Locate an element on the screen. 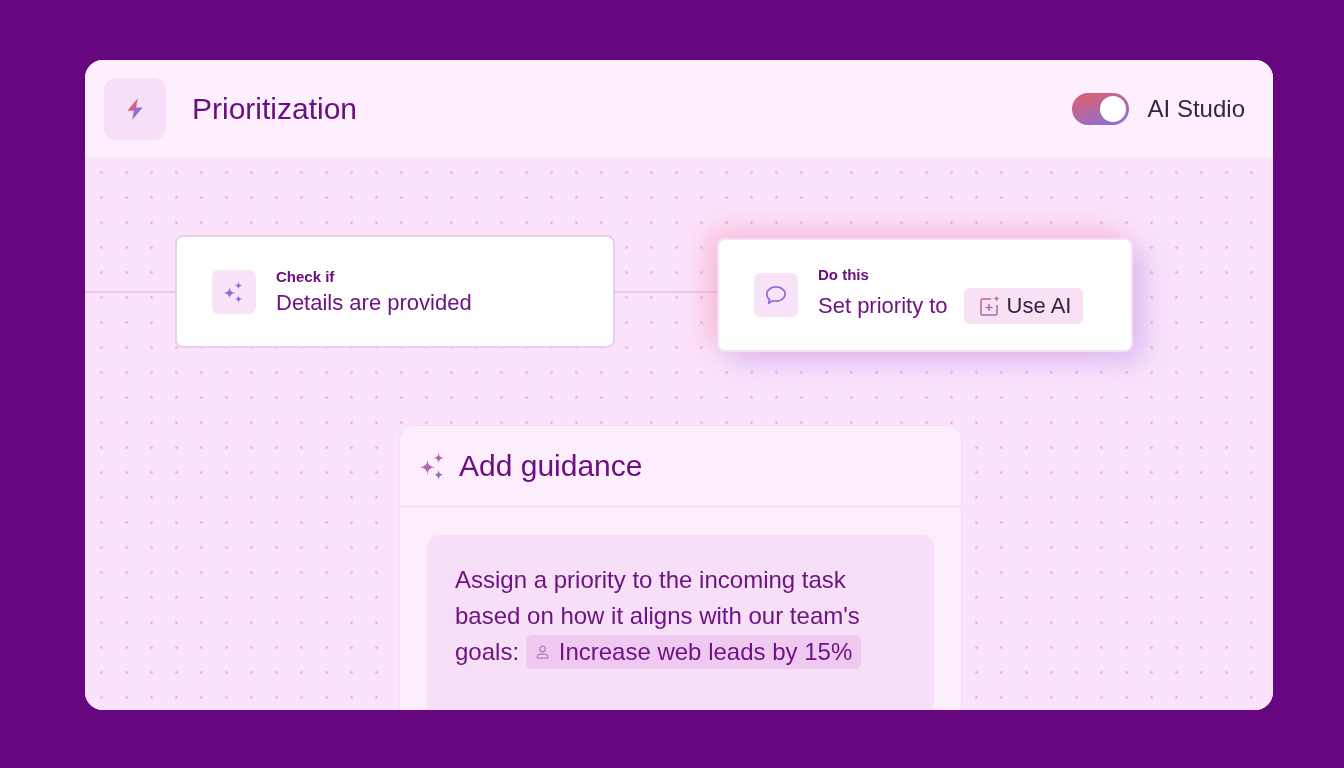  goal-chip: Increase web leads by 15% is located at coordinates (693, 651).